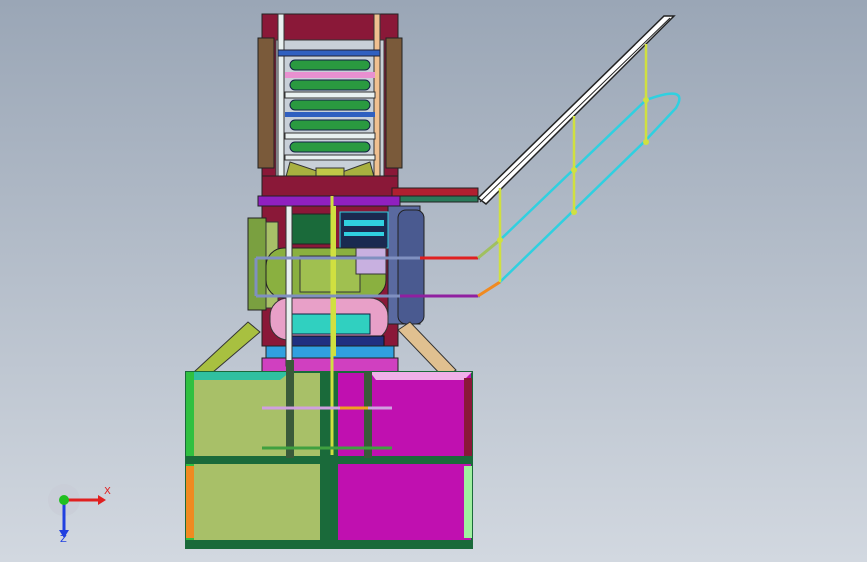 This screenshot has height=562, width=867. I want to click on lower-hopper-left, so click(258, 460).